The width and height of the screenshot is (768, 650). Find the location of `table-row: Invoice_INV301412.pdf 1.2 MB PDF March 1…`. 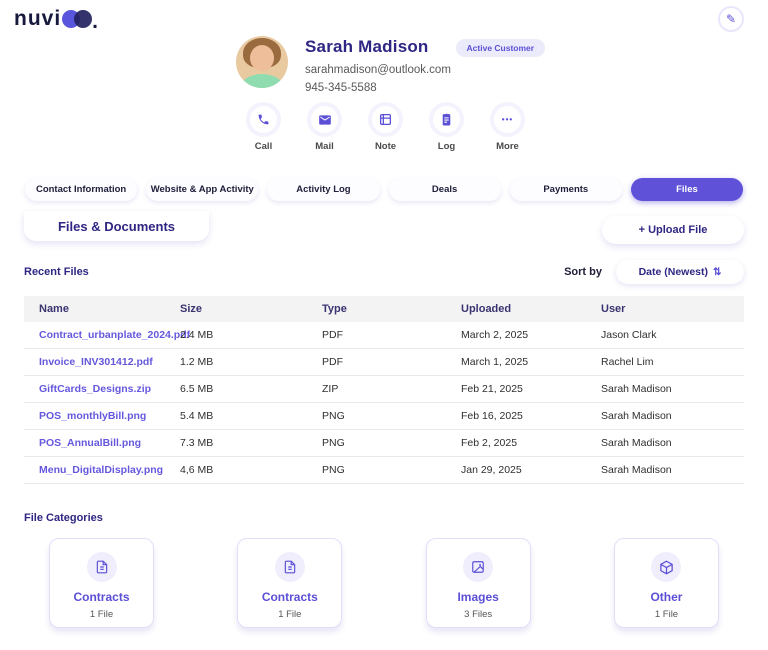

table-row: Invoice_INV301412.pdf 1.2 MB PDF March 1… is located at coordinates (384, 362).